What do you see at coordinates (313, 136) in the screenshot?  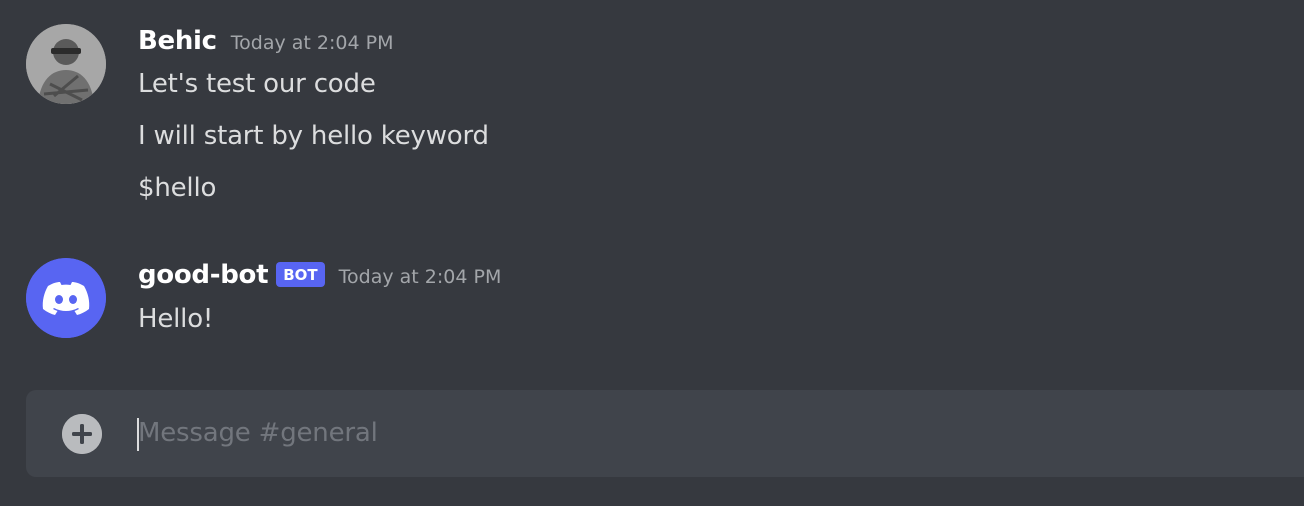 I see `message-text: I will start by hello keyword` at bounding box center [313, 136].